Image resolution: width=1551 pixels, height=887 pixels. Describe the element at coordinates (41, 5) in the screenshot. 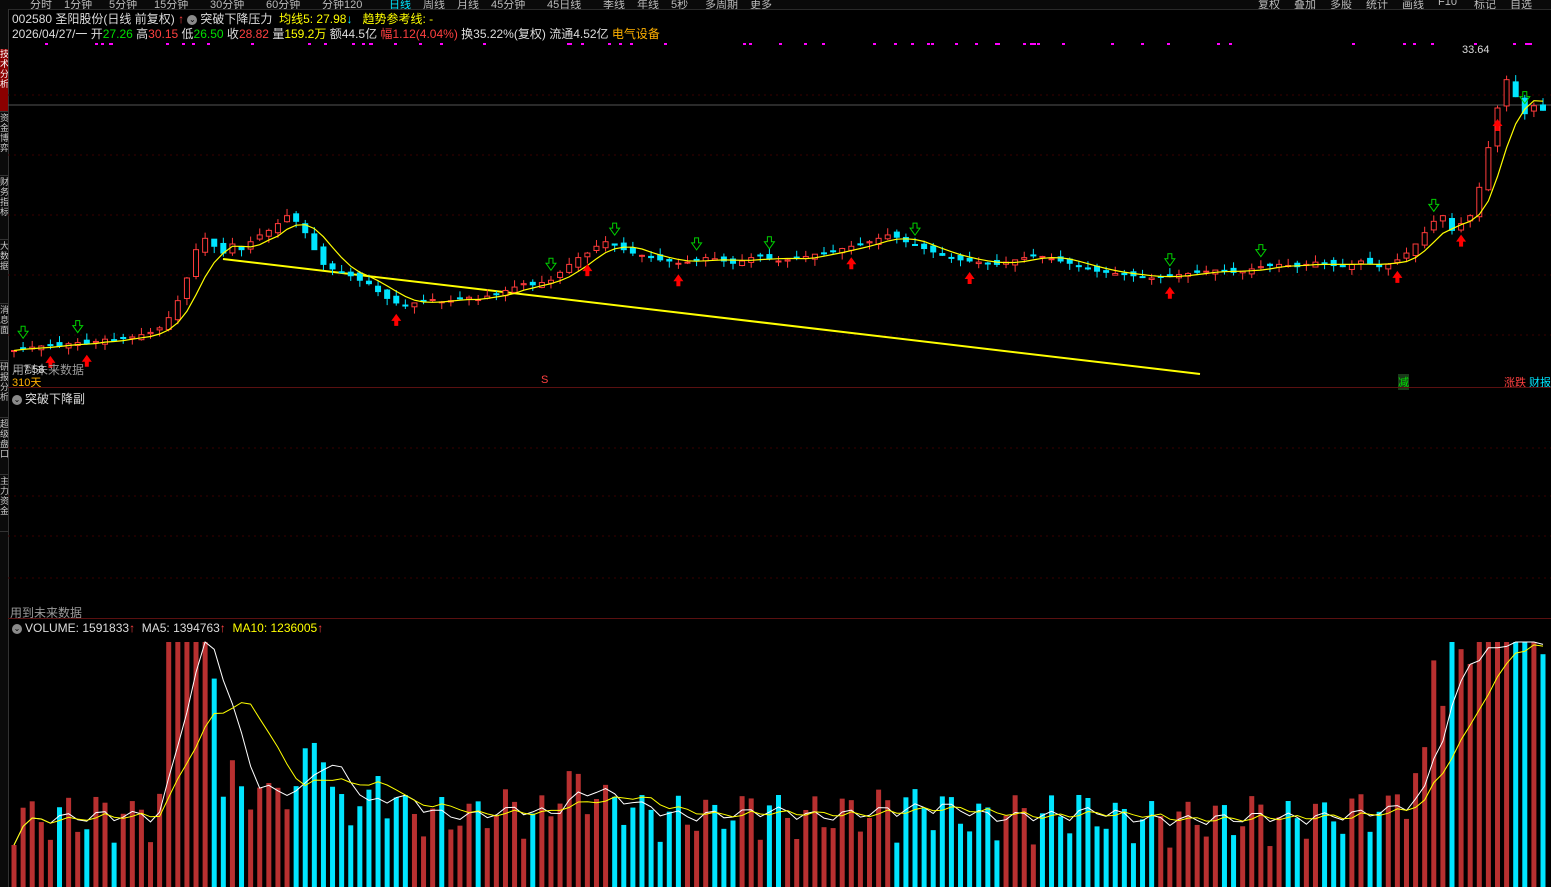

I see `toolbar-item-0: 分时` at that location.